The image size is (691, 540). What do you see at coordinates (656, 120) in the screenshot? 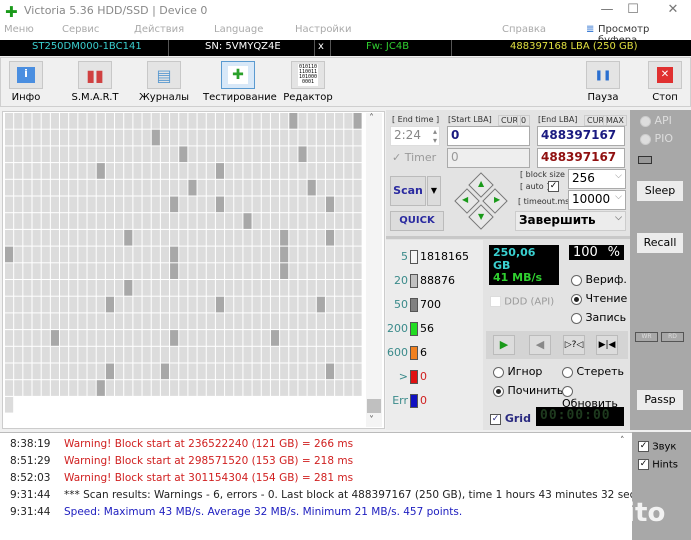
I see `api-radio: API` at bounding box center [656, 120].